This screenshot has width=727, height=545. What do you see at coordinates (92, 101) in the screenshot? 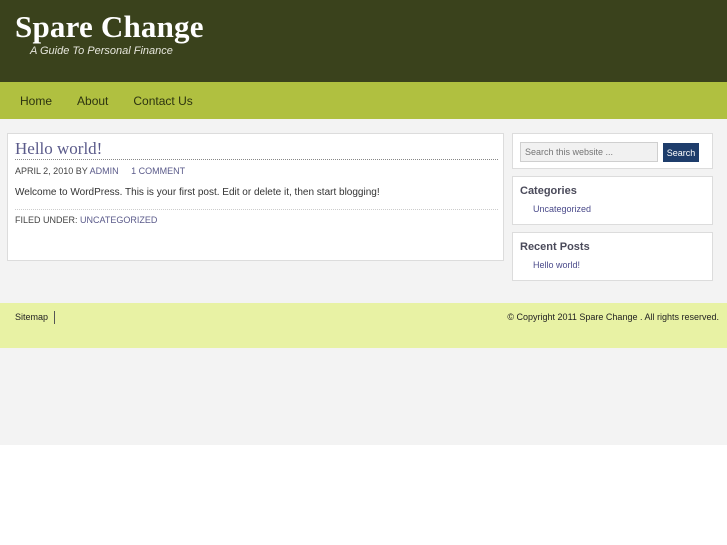
I see `nav-item-about: About` at bounding box center [92, 101].